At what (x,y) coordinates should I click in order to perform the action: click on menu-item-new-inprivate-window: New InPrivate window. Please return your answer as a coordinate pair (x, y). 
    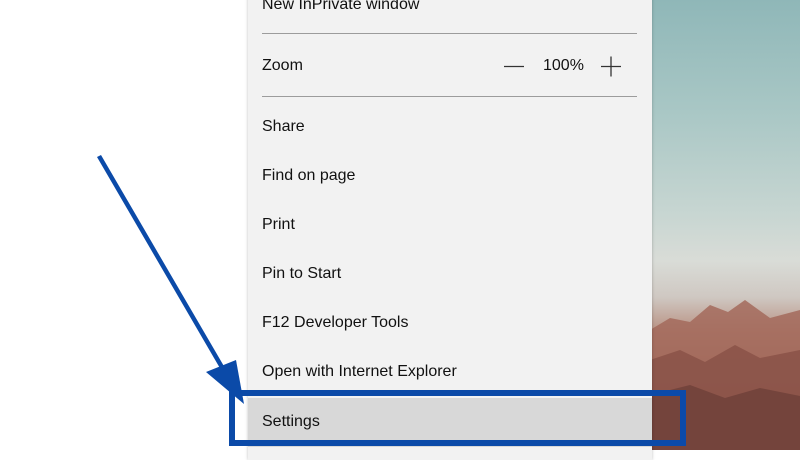
    Looking at the image, I should click on (450, 15).